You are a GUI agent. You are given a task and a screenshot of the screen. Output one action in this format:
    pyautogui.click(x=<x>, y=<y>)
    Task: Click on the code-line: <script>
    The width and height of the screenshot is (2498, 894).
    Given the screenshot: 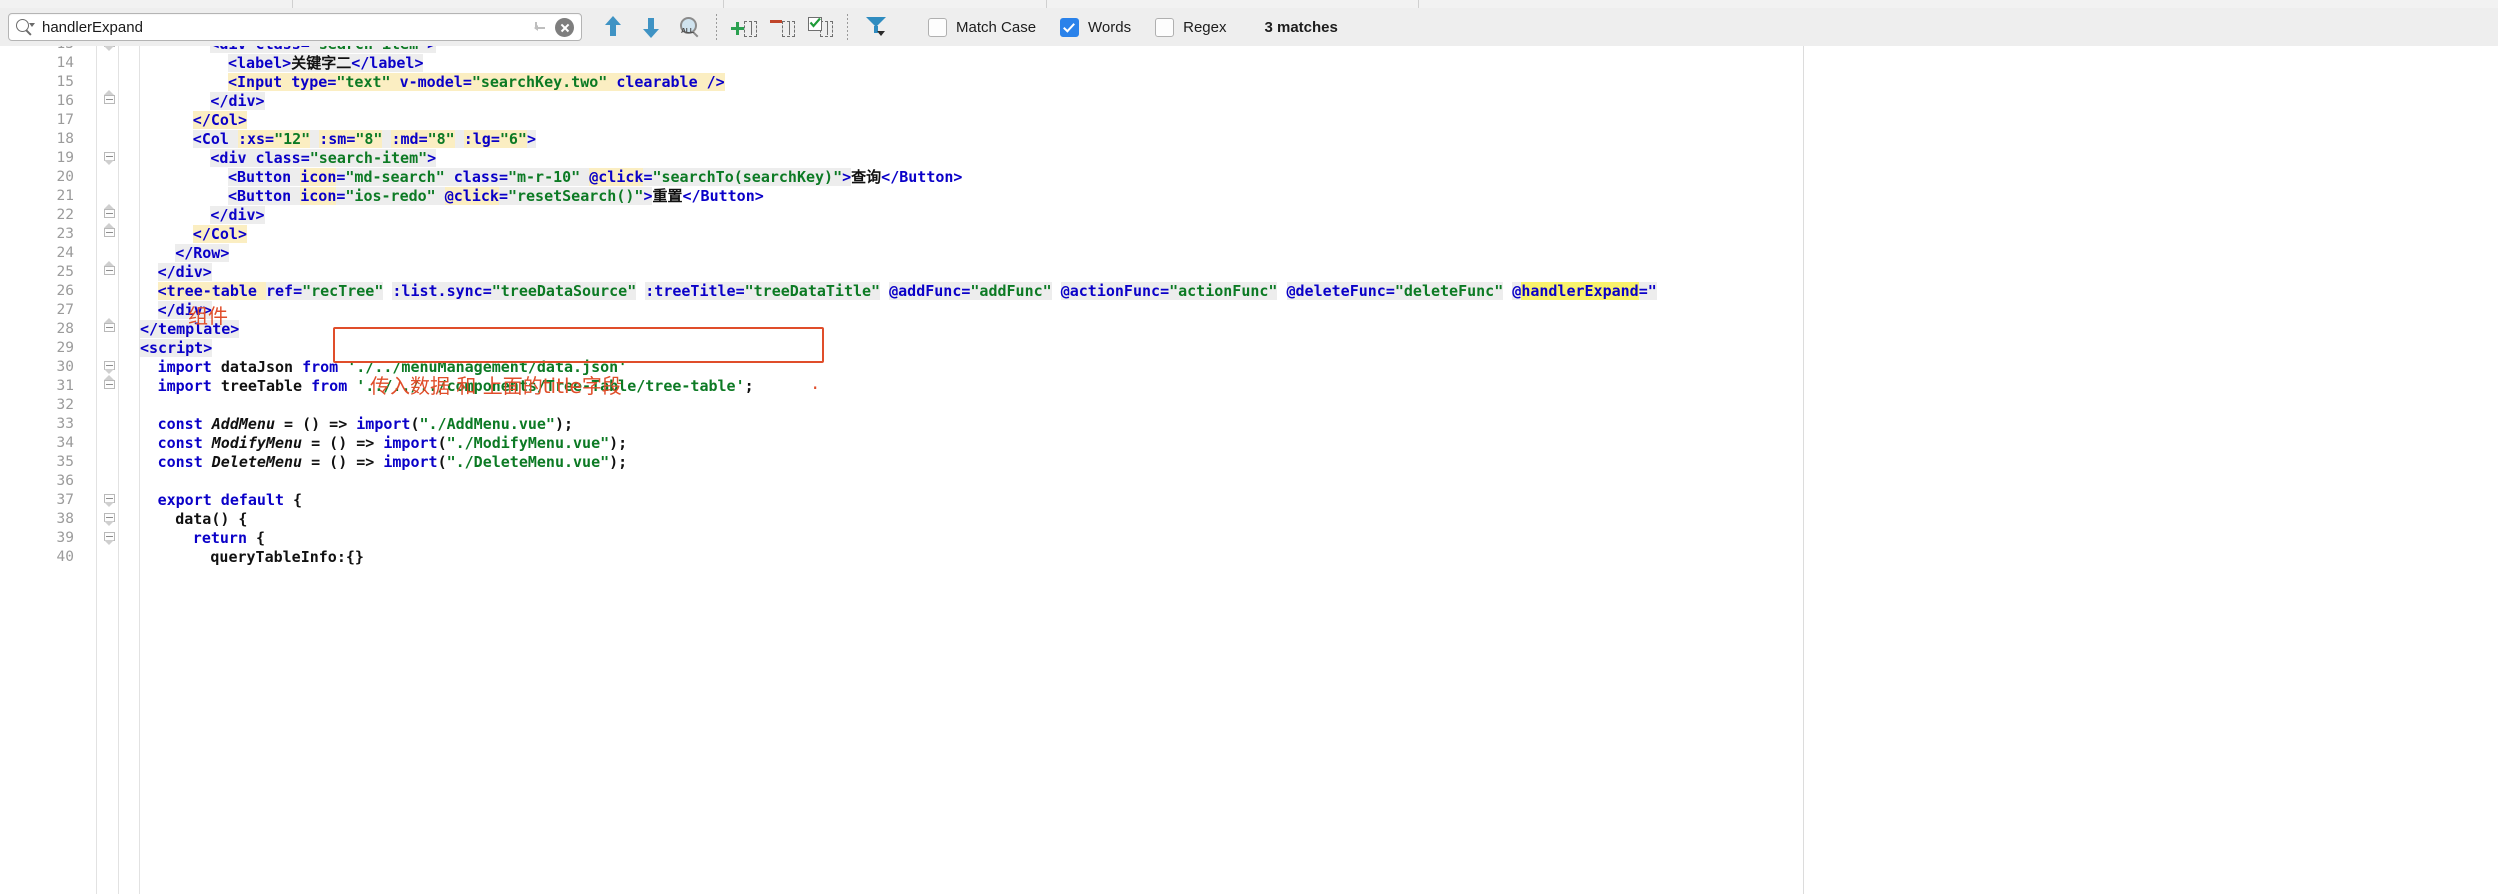 What is the action you would take?
    pyautogui.click(x=176, y=348)
    